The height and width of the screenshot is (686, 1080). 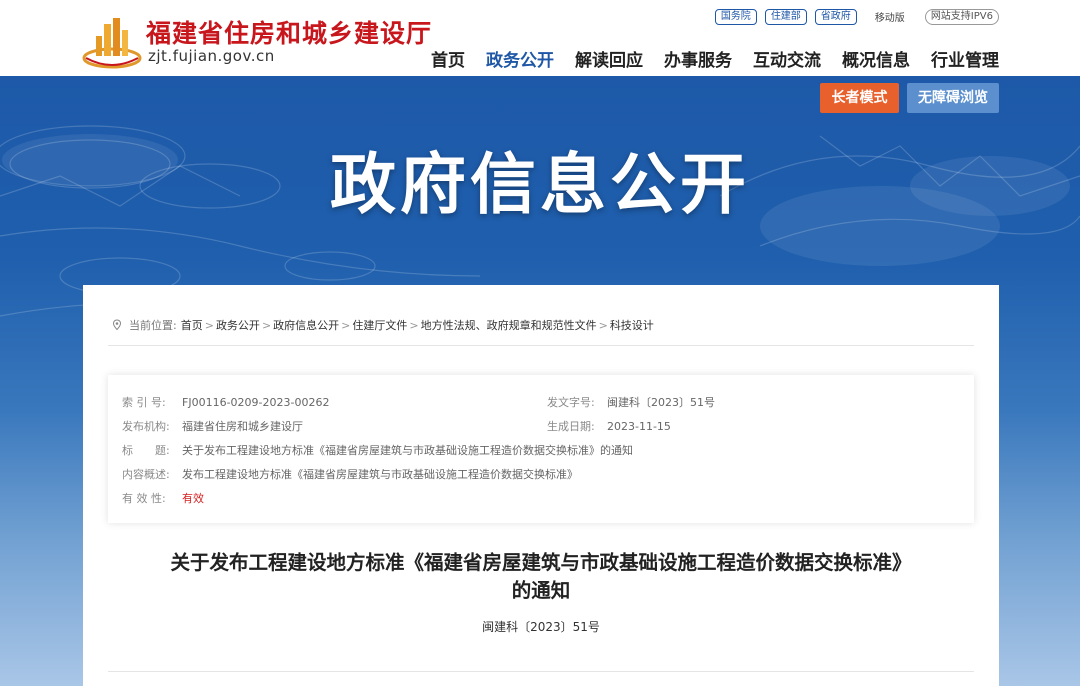 I want to click on info-org: 发布机构: 福建省住房和城乡建设厅, so click(x=212, y=426).